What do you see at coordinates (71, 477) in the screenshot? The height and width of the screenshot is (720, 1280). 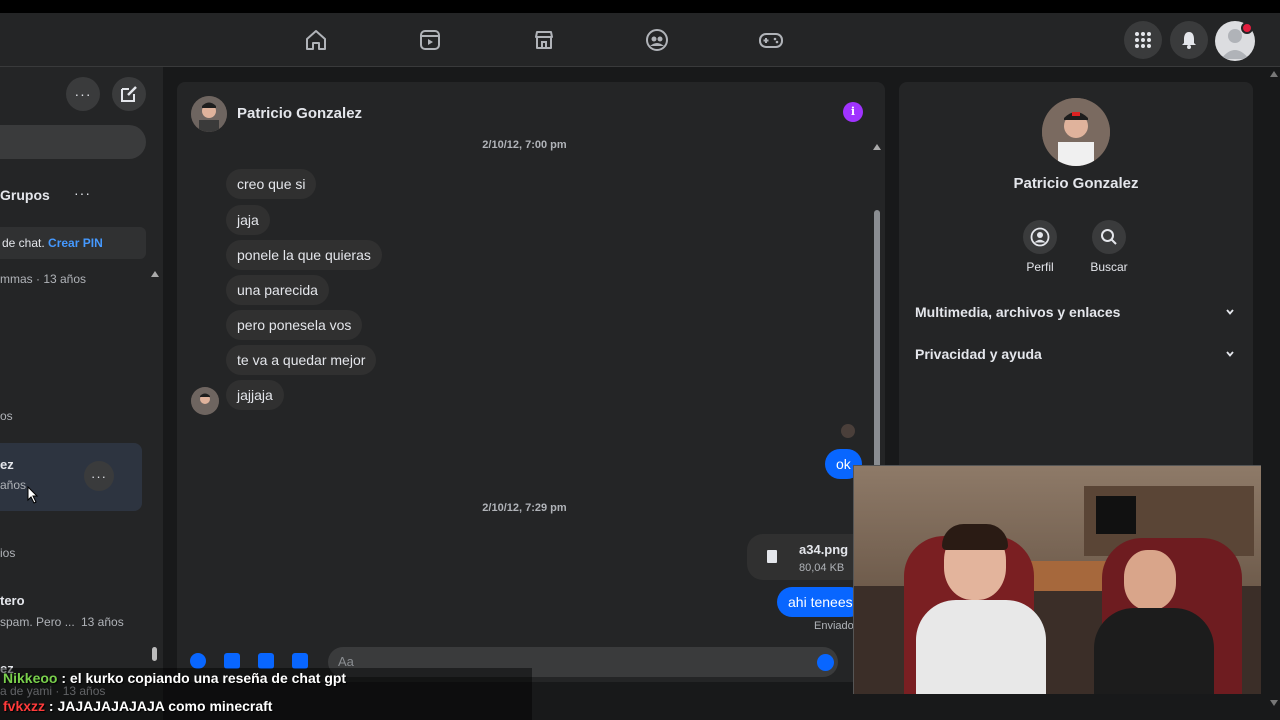 I see `list-item-selected` at bounding box center [71, 477].